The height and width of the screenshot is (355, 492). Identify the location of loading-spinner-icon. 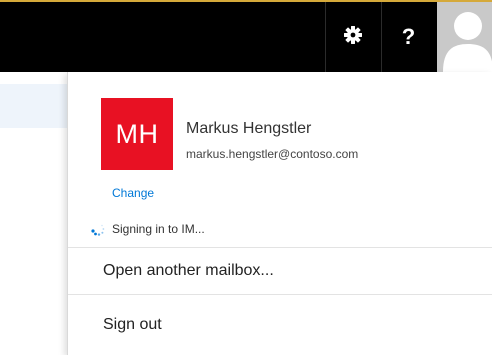
(98, 230).